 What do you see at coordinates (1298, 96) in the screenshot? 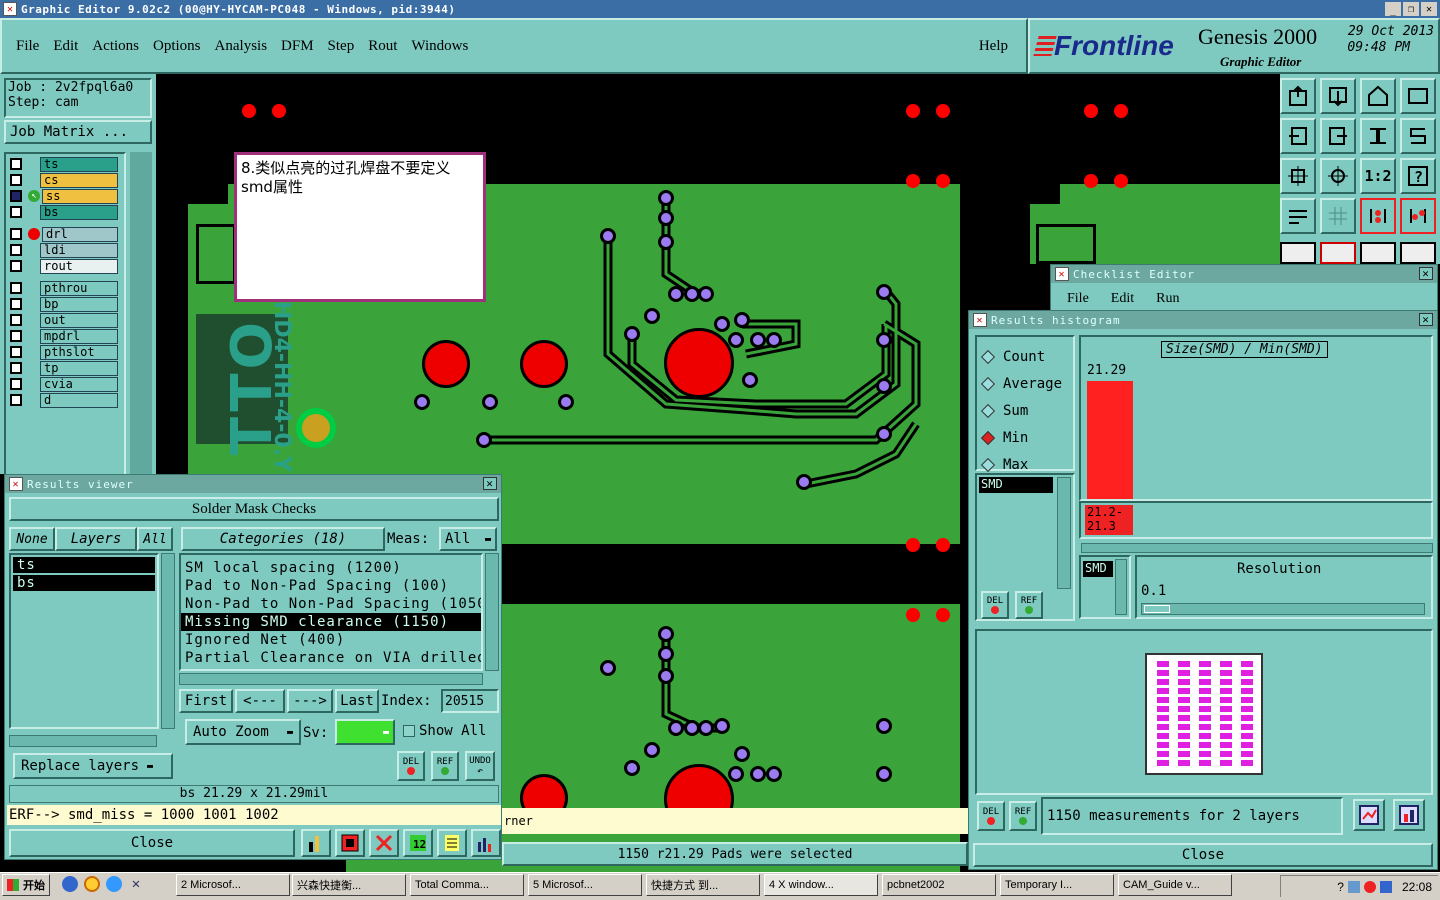
I see `zoom-home-icon` at bounding box center [1298, 96].